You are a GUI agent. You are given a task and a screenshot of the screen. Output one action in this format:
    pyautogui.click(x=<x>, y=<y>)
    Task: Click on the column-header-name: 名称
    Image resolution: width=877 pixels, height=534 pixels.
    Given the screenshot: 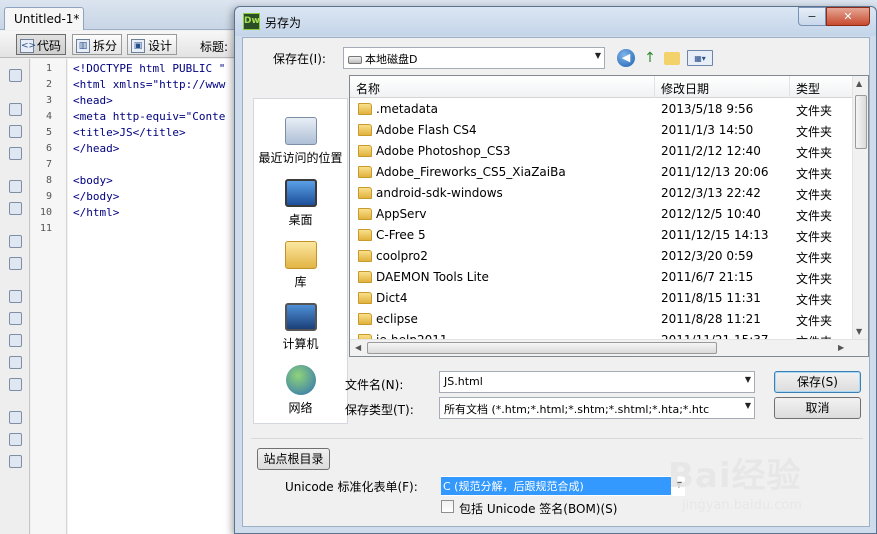 What is the action you would take?
    pyautogui.click(x=502, y=87)
    